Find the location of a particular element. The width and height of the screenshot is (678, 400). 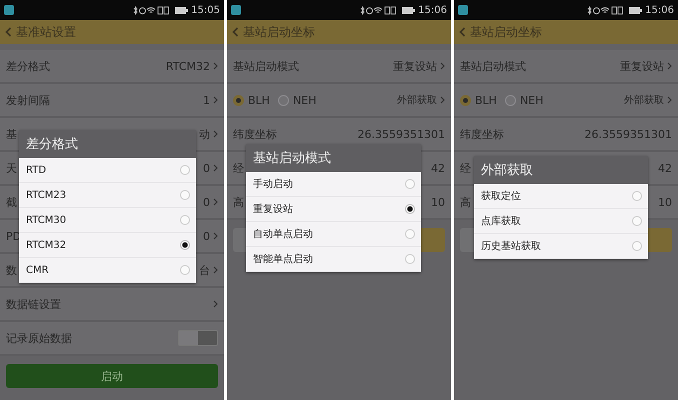

dialog-title: 基站启动模式 is located at coordinates (333, 158).